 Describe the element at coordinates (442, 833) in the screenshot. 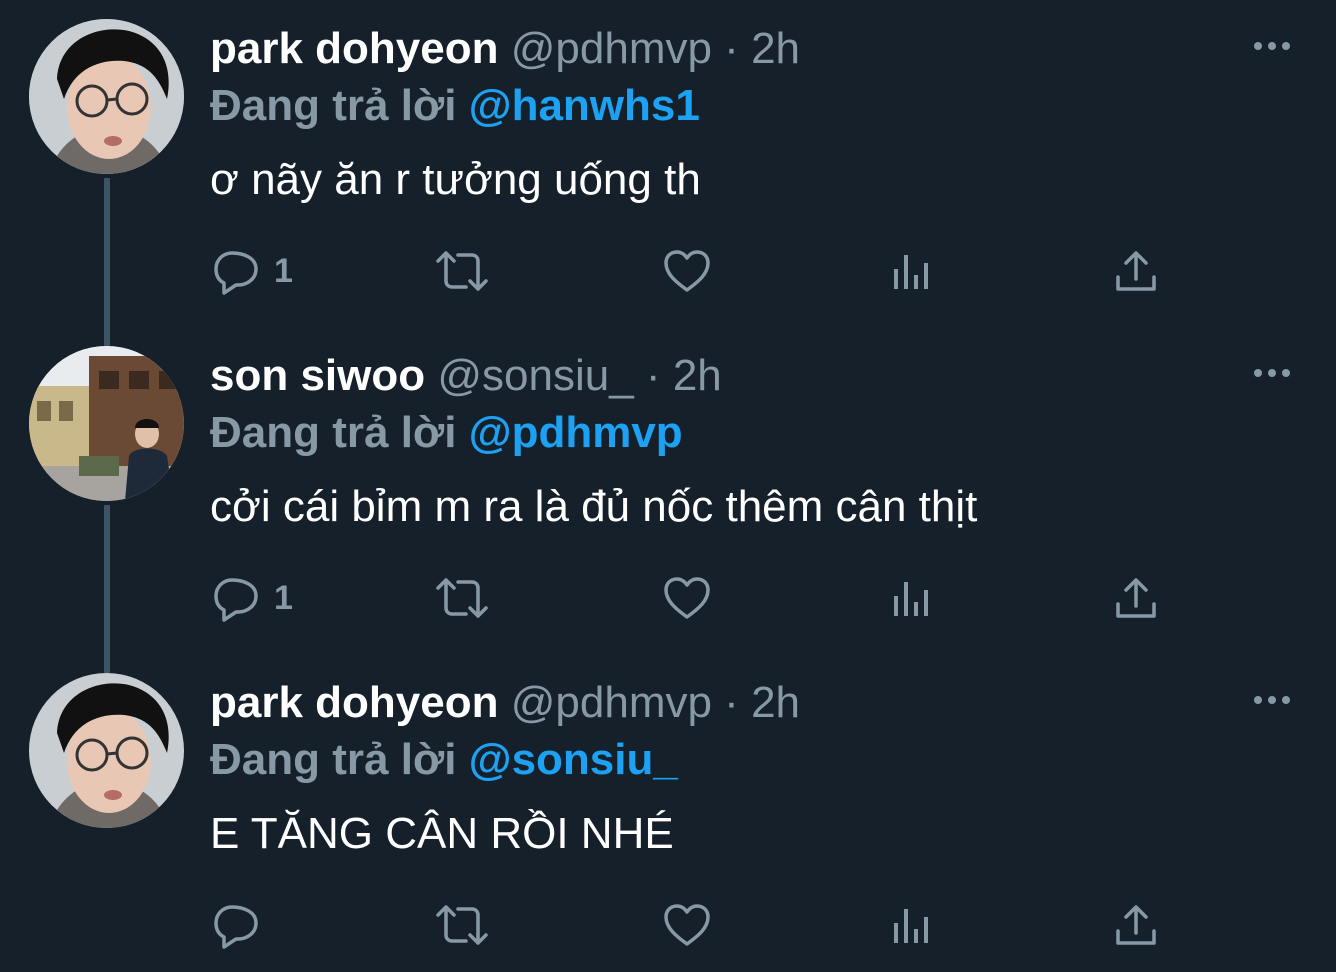

I see `tweet-text: E TĂNG CÂN RỒI NHÉ` at that location.